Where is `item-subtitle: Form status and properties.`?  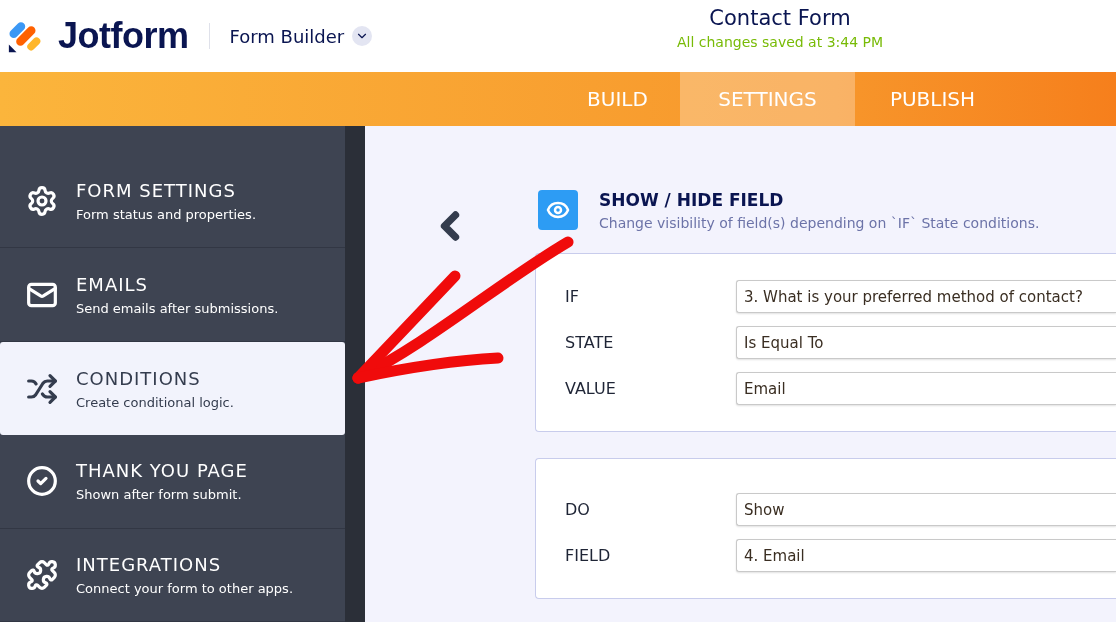
item-subtitle: Form status and properties. is located at coordinates (166, 215).